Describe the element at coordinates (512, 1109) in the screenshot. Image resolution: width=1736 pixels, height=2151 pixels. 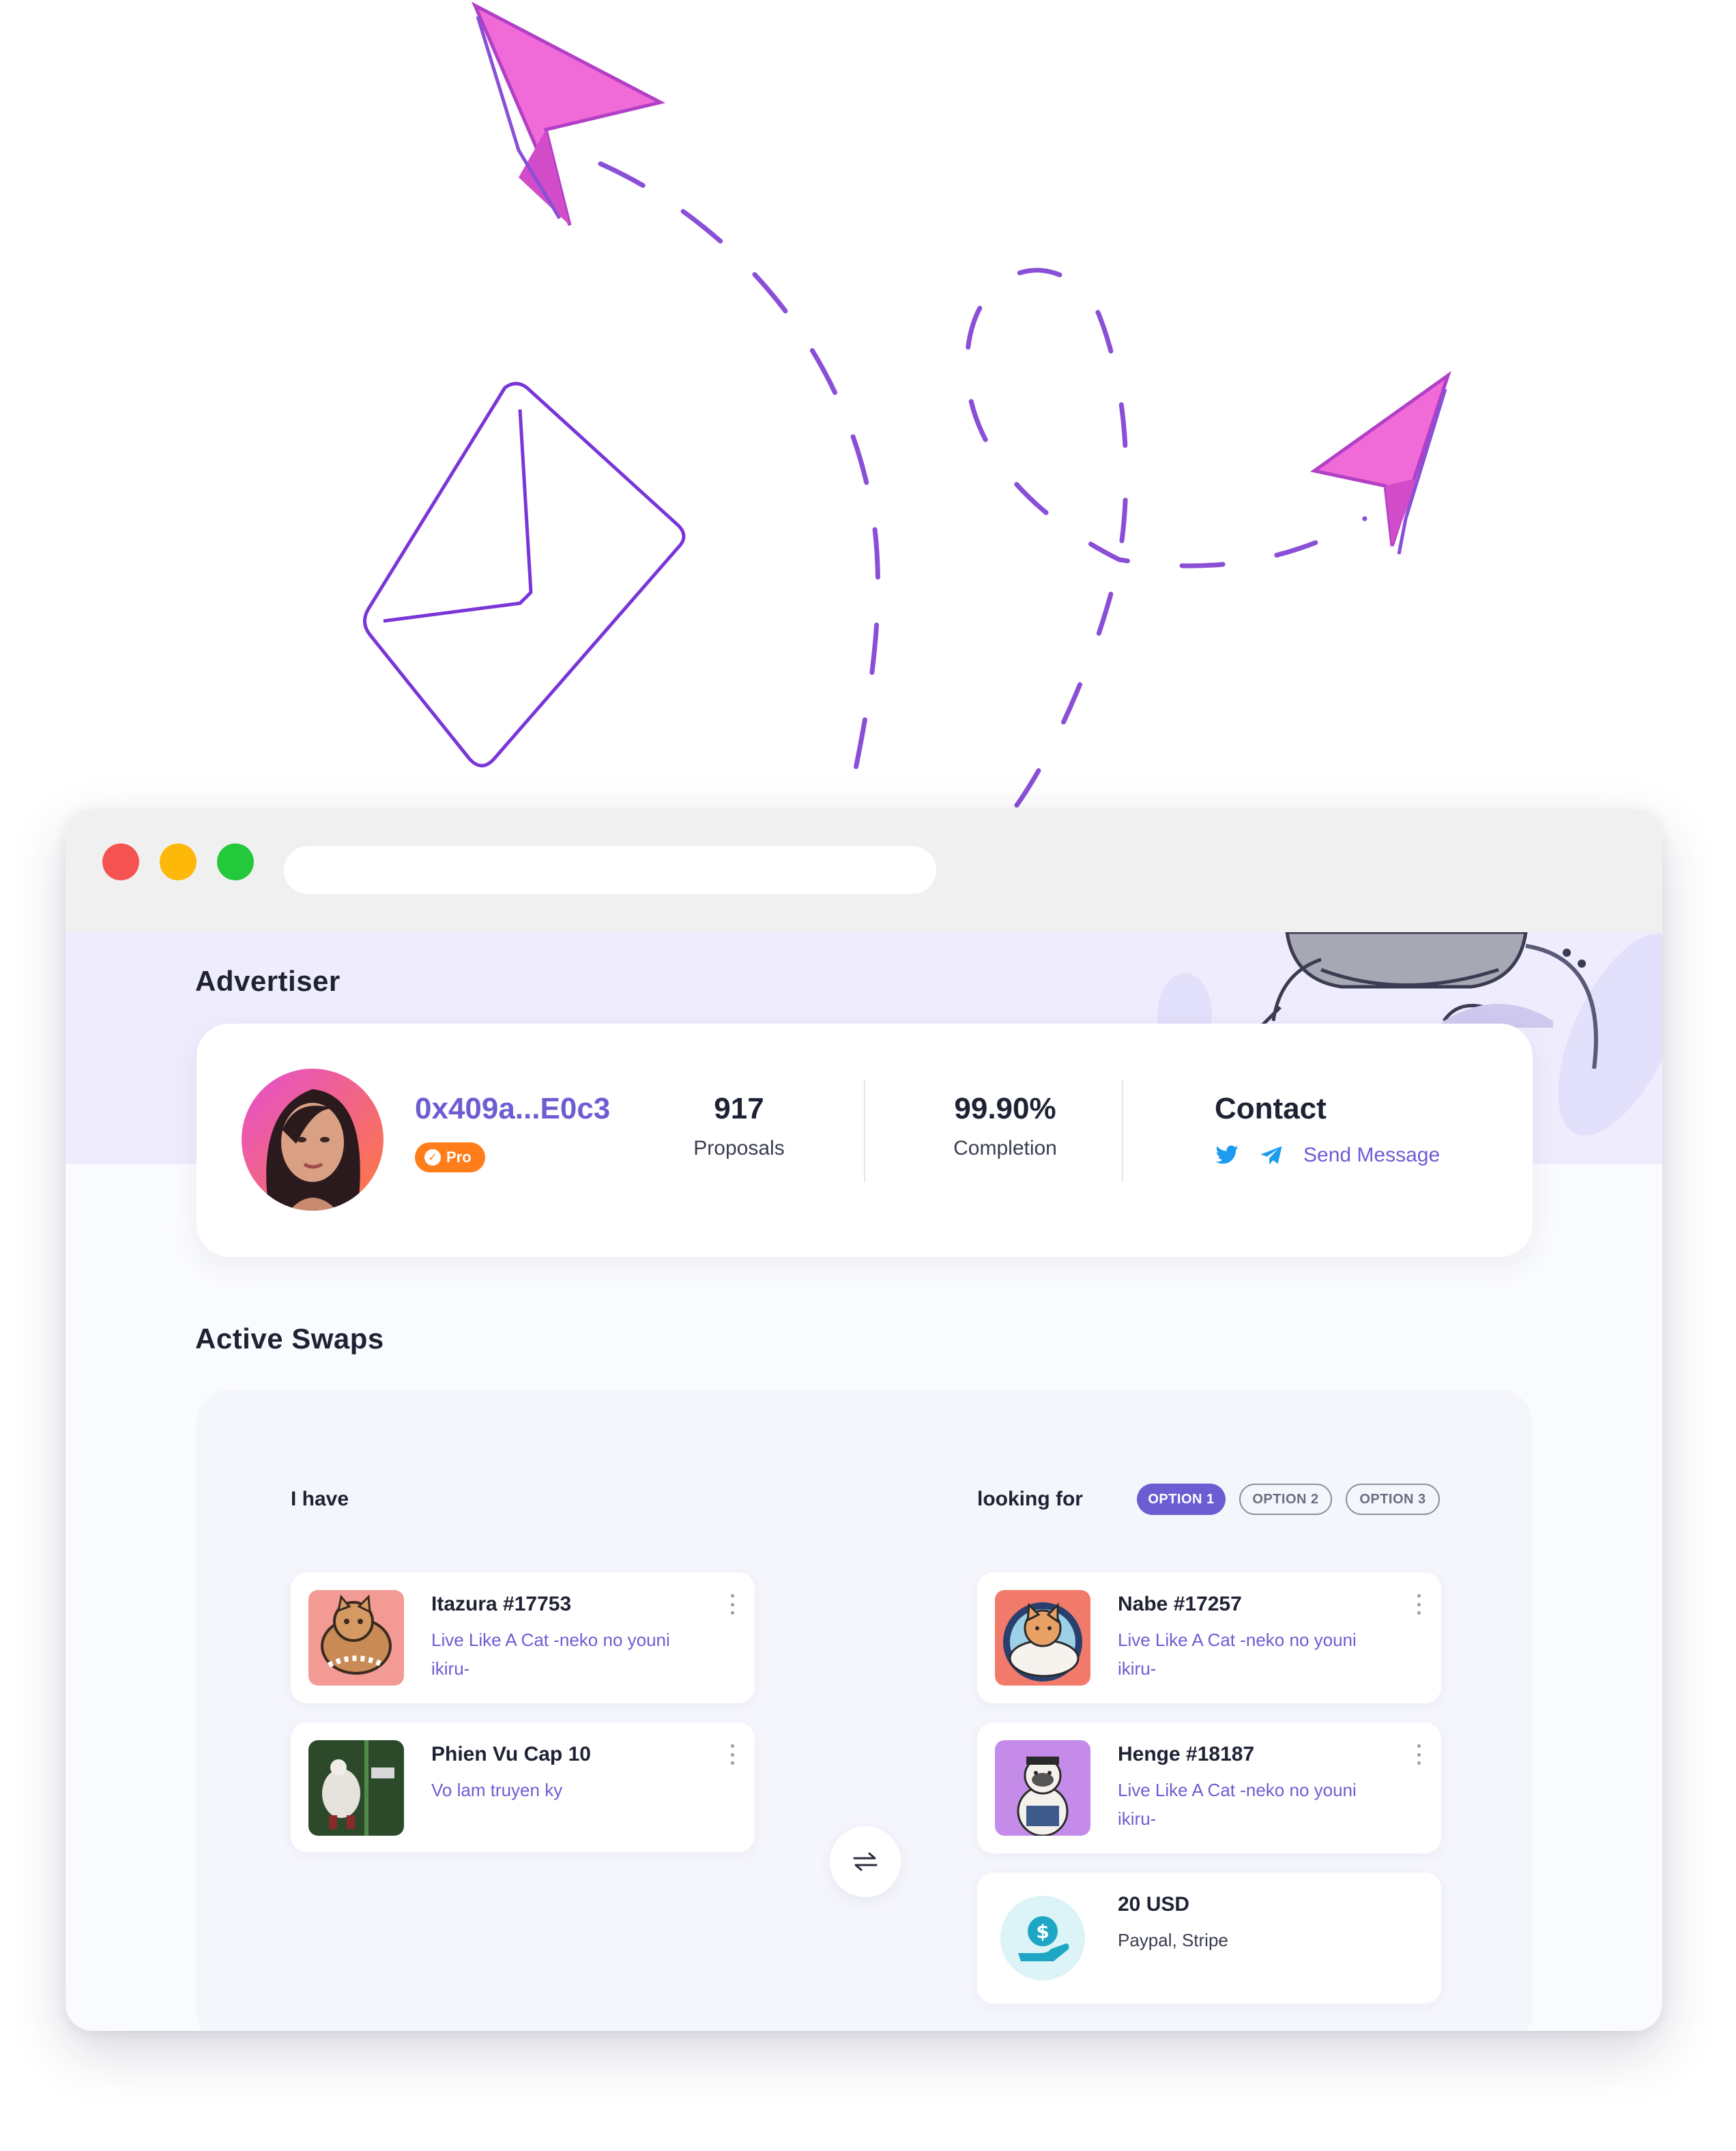
I see `wallet-address: 0x409a...E0c3` at that location.